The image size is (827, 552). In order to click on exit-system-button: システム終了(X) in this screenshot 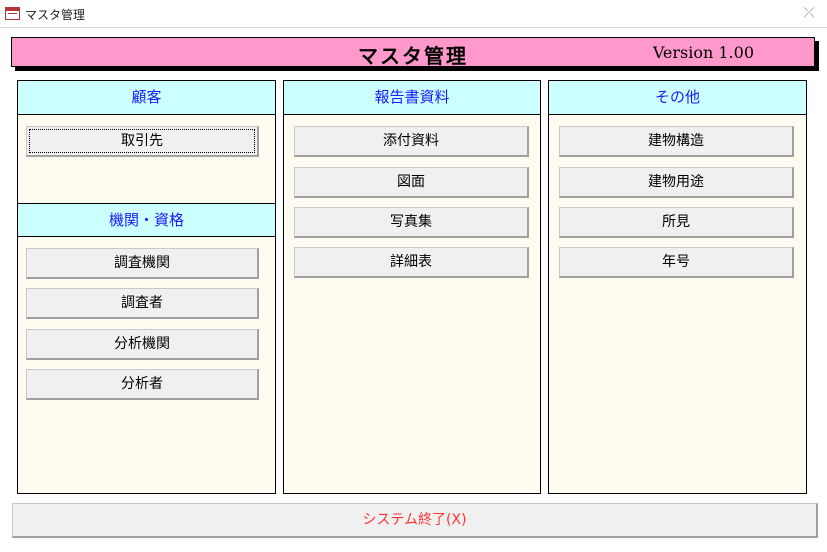, I will do `click(415, 520)`.